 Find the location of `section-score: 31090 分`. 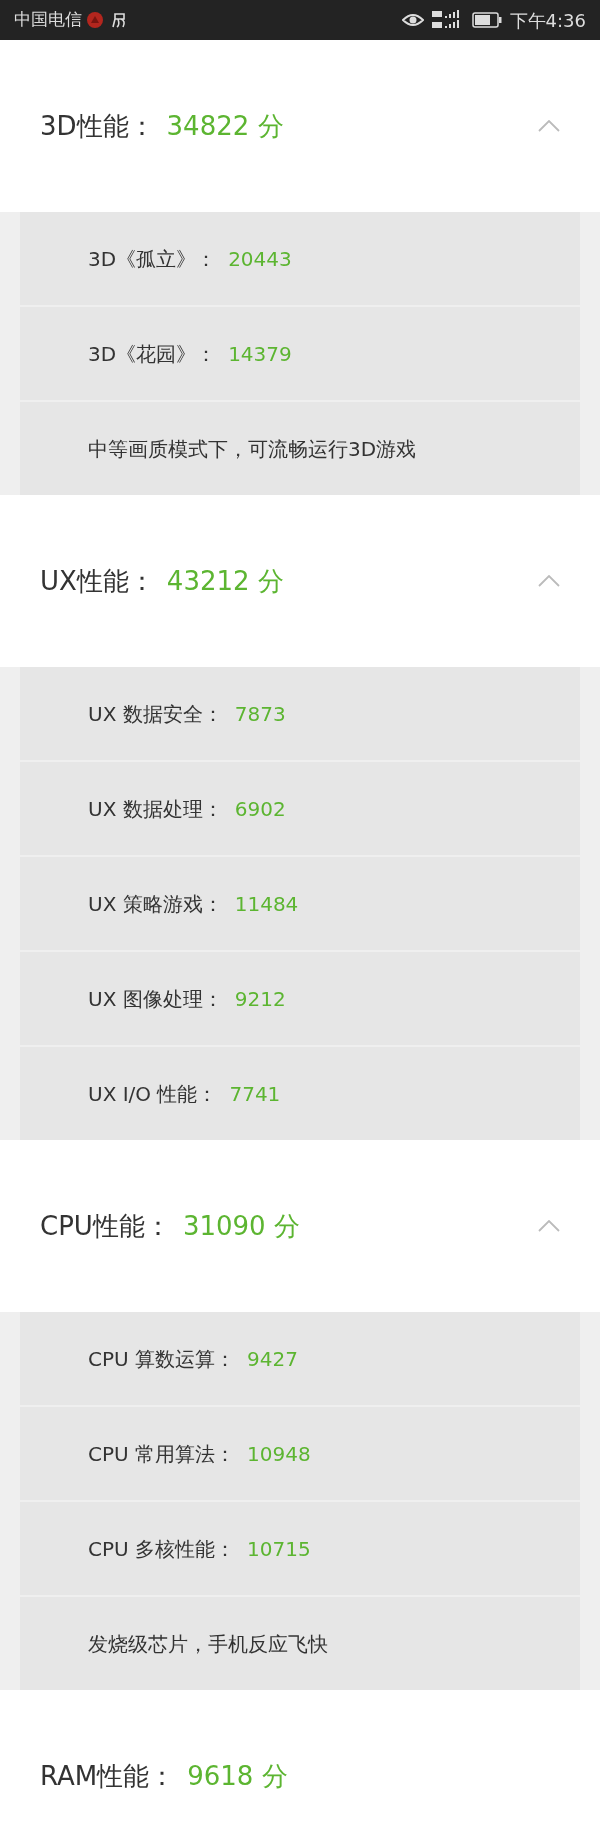

section-score: 31090 分 is located at coordinates (241, 1226).